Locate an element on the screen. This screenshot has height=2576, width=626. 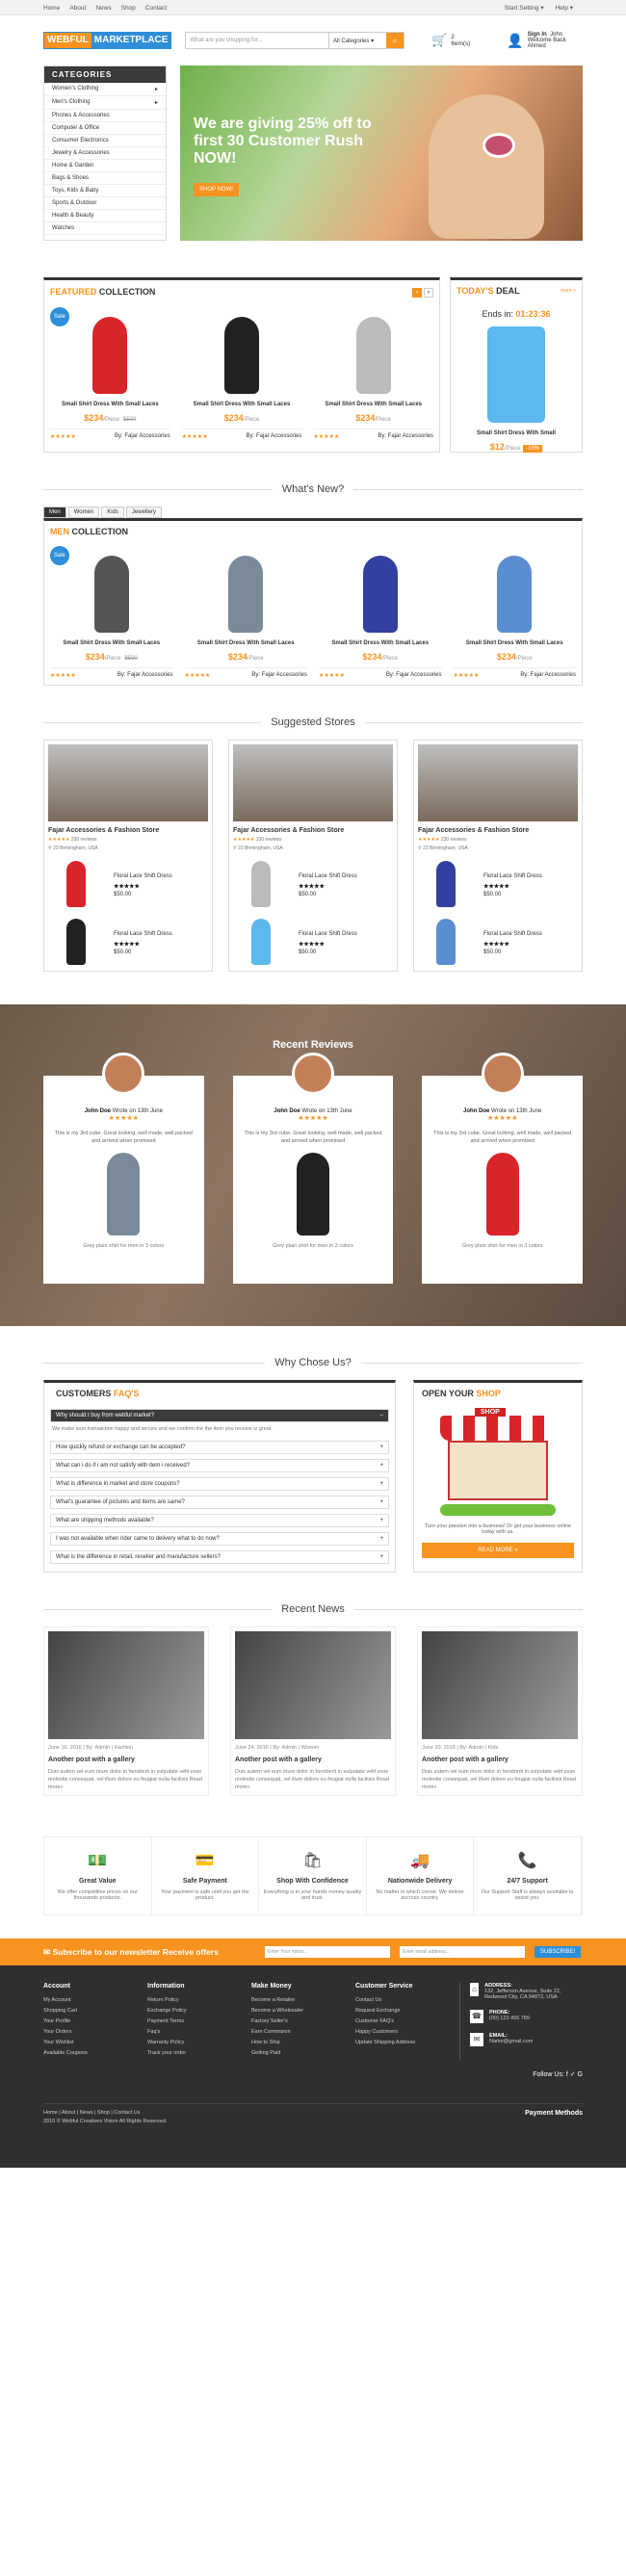
category-item: Jewelry & Accessories is located at coordinates (105, 153).